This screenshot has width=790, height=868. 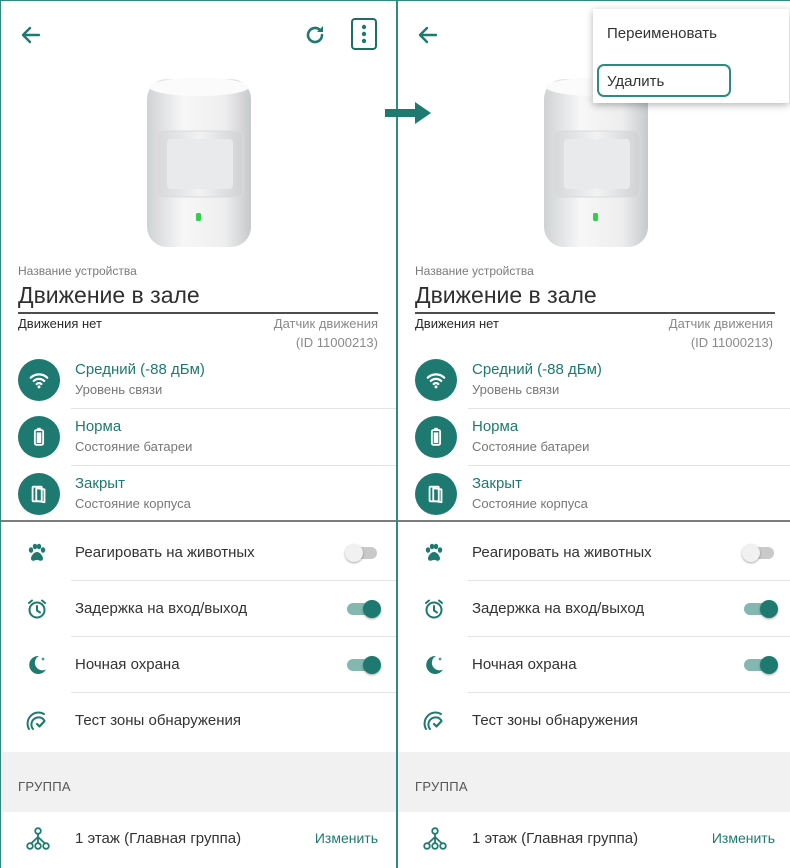 I want to click on refresh-icon, so click(x=315, y=35).